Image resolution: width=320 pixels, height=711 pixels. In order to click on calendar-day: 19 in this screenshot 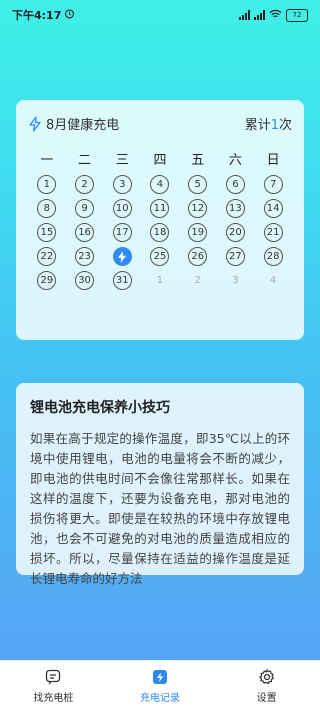, I will do `click(198, 232)`.